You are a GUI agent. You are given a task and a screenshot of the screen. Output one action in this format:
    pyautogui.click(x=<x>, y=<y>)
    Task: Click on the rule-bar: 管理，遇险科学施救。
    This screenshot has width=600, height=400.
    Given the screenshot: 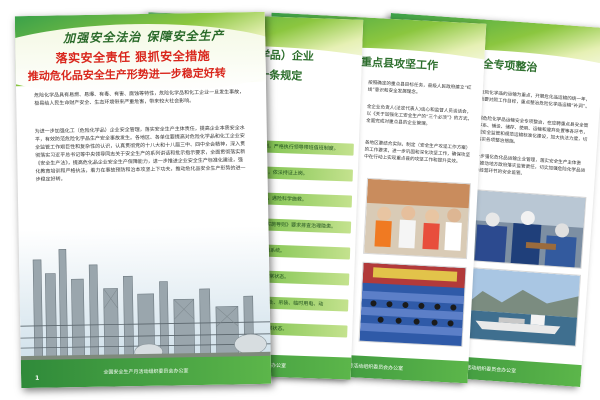 What is the action you would take?
    pyautogui.click(x=303, y=200)
    